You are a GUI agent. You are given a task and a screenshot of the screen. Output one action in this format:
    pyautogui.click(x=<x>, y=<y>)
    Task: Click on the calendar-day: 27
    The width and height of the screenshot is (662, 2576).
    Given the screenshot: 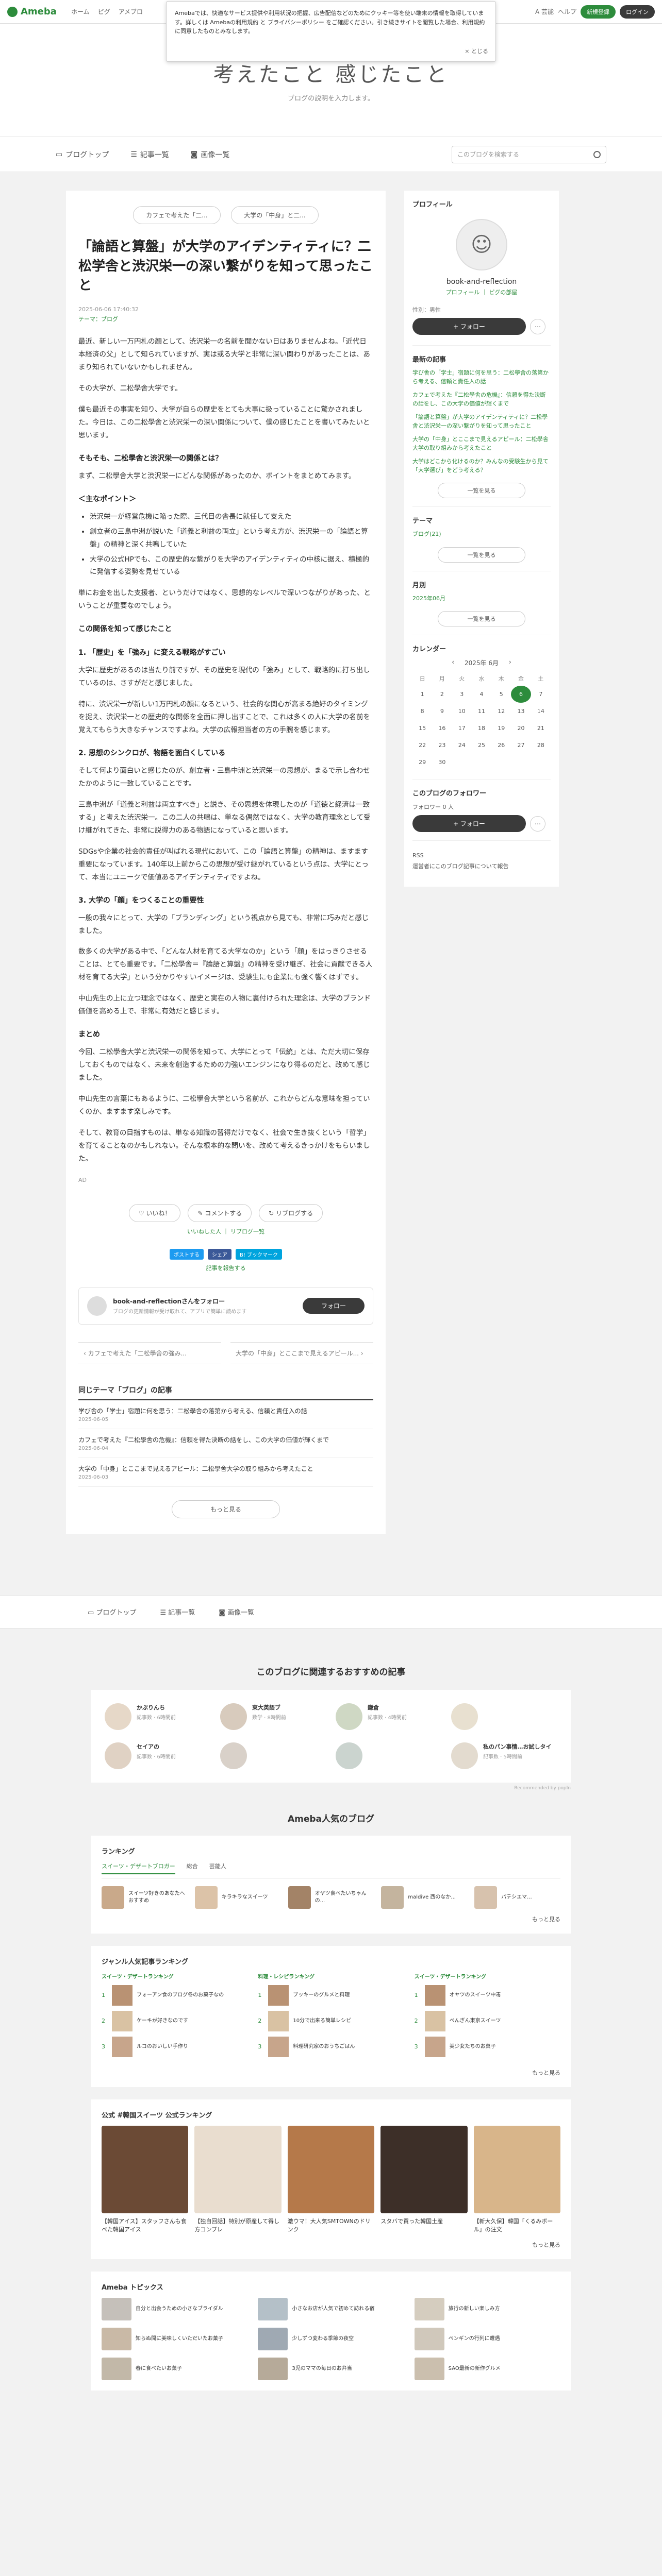 What is the action you would take?
    pyautogui.click(x=521, y=745)
    